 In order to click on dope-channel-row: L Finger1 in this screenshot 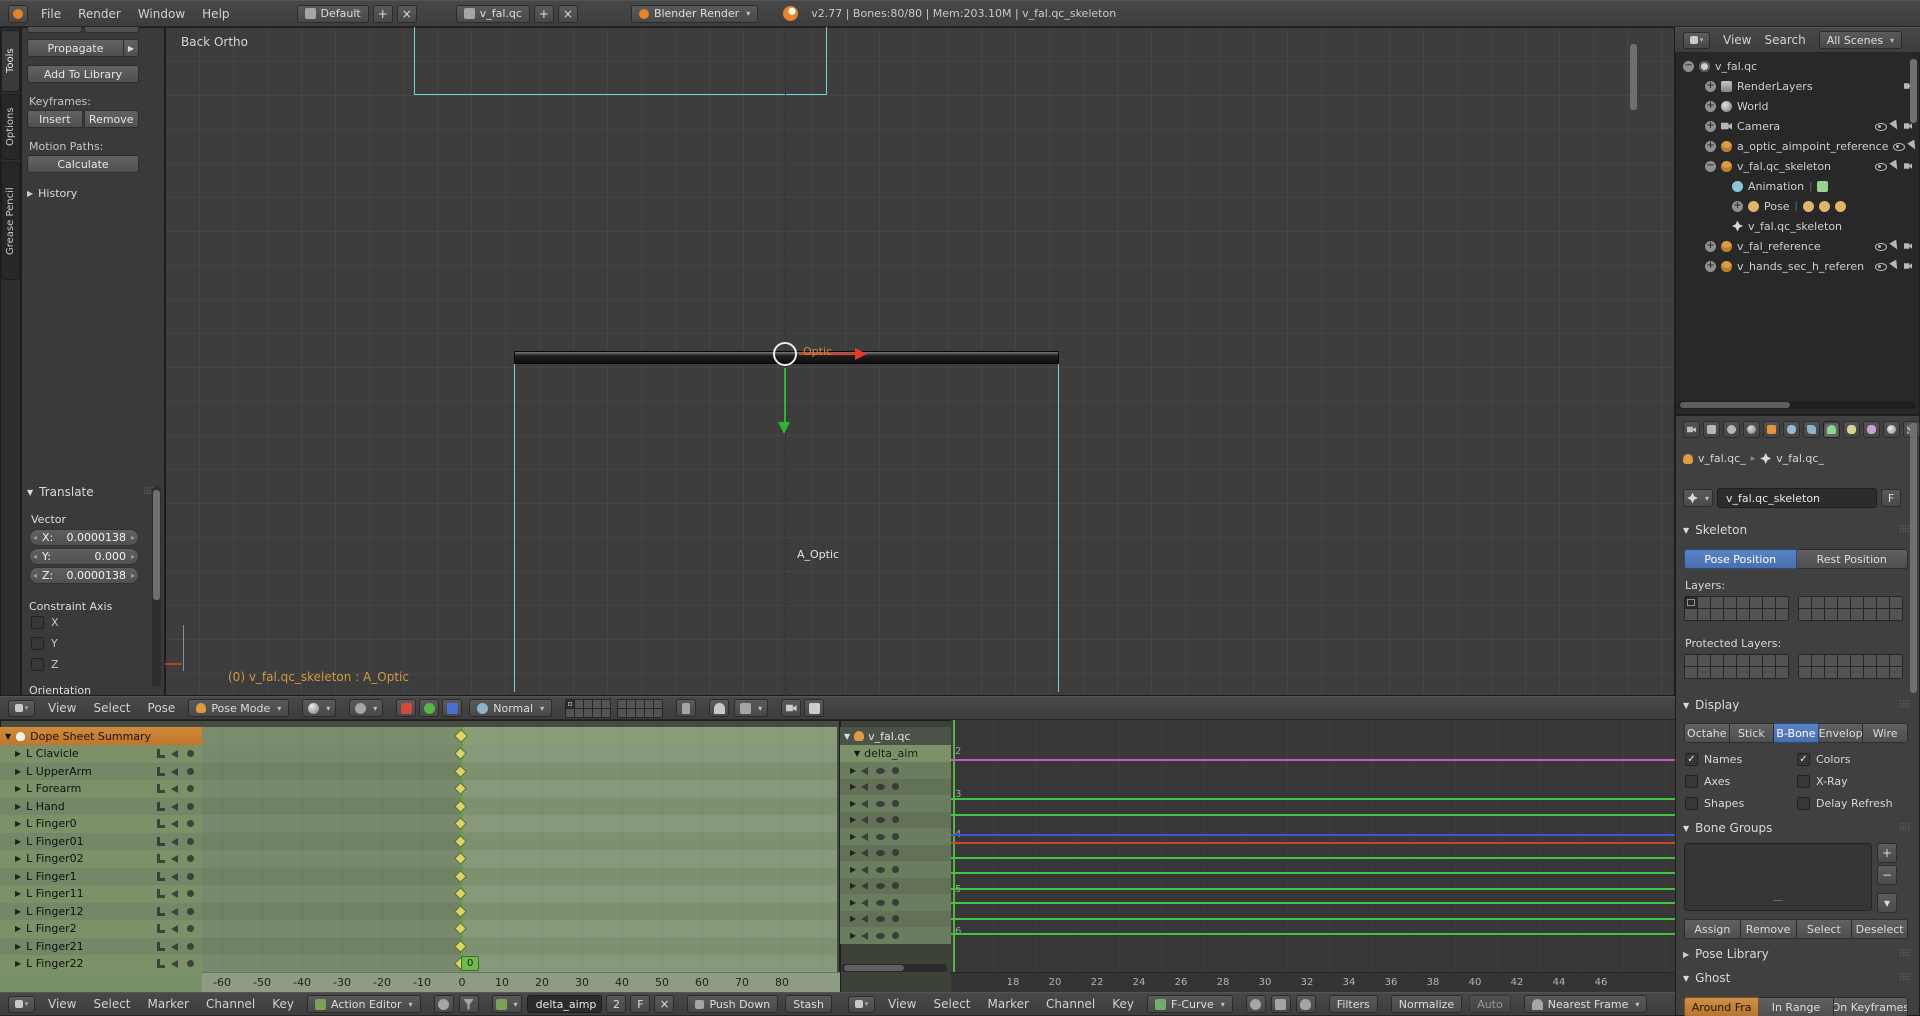, I will do `click(101, 876)`.